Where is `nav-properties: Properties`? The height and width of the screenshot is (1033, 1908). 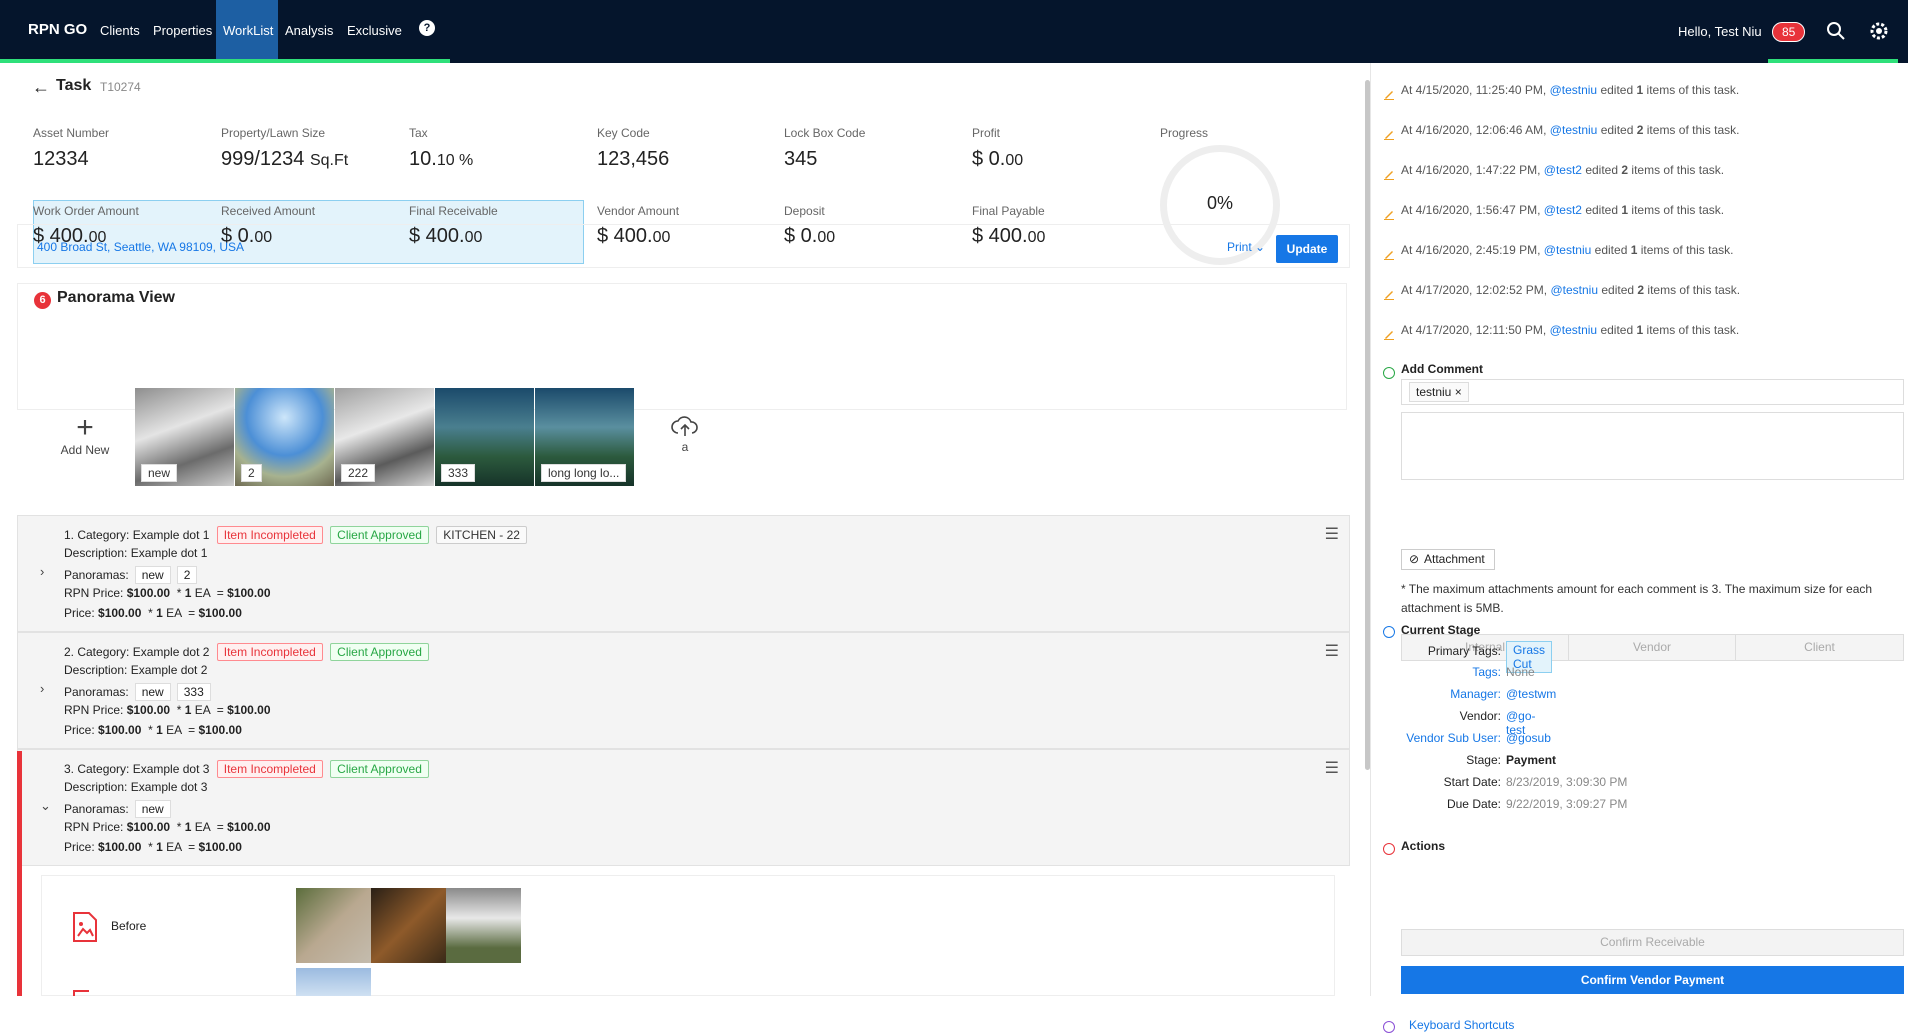
nav-properties: Properties is located at coordinates (182, 31).